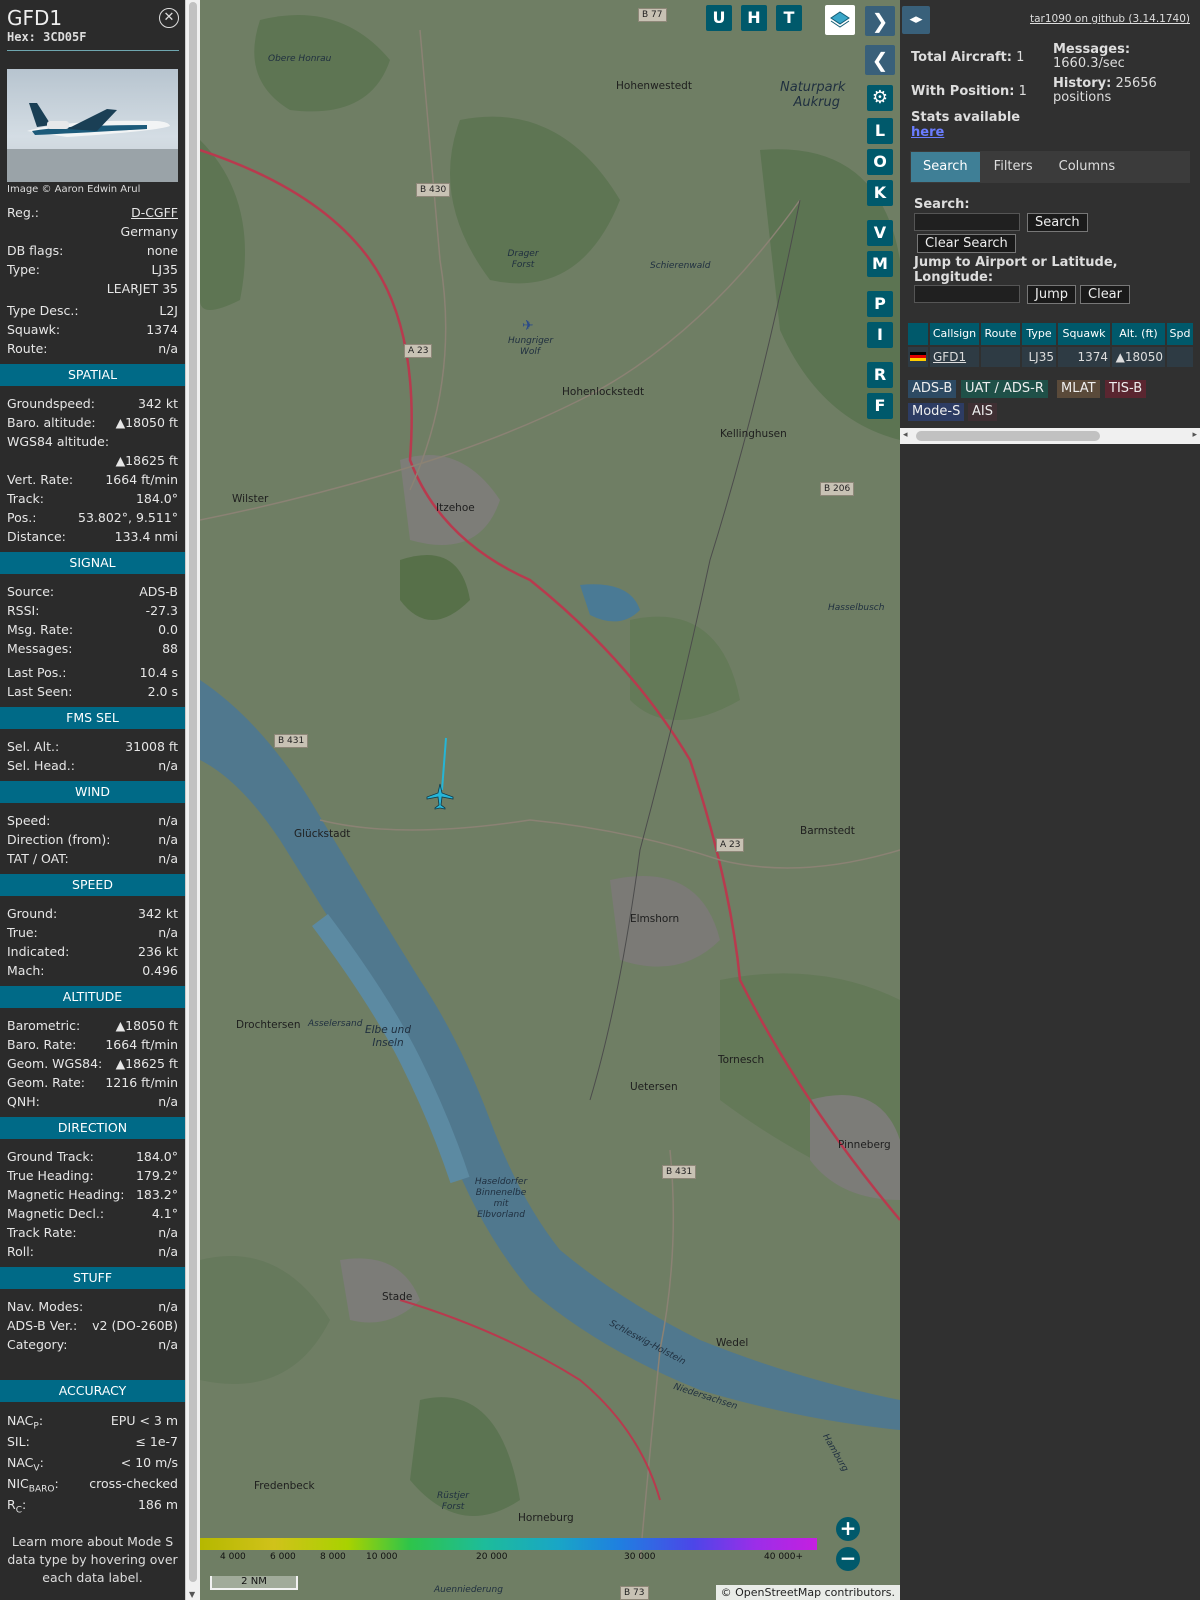  What do you see at coordinates (42, 1232) in the screenshot?
I see `data-label: Track Rate:` at bounding box center [42, 1232].